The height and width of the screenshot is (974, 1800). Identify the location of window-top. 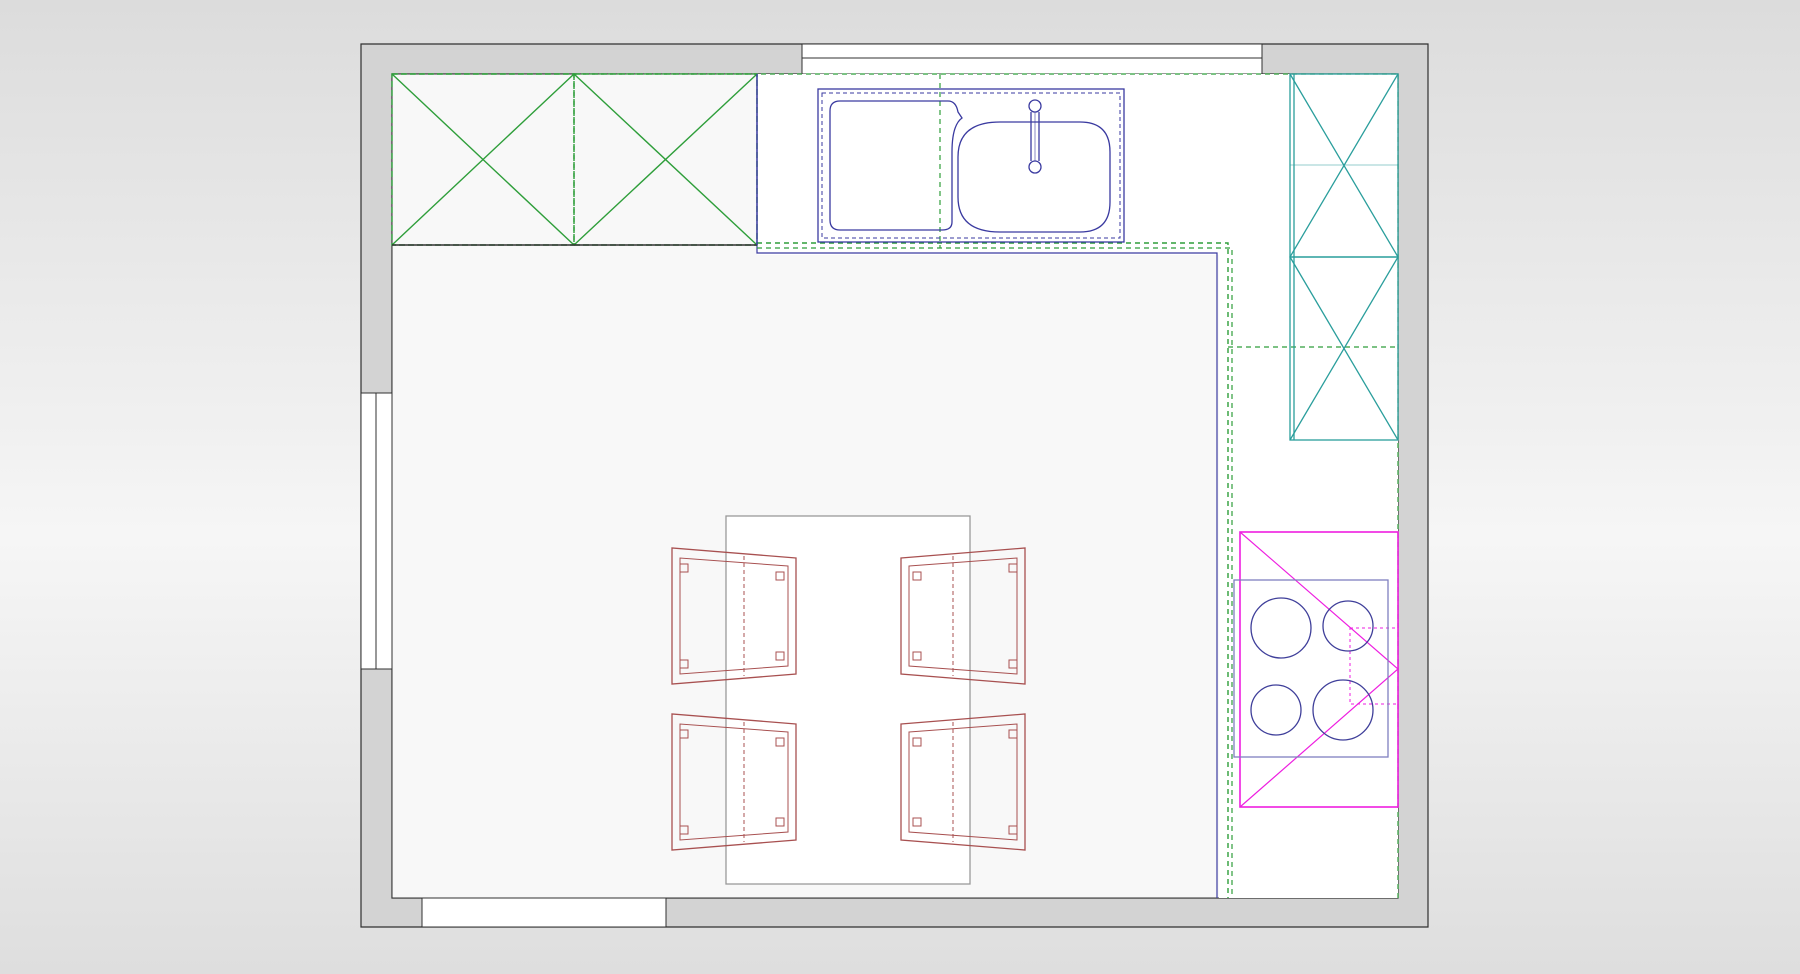
(1032, 59).